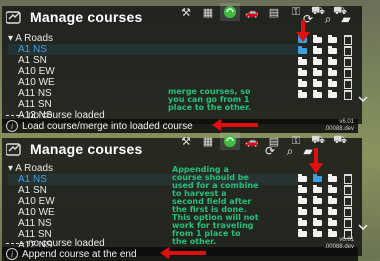  I want to click on list-item: A1 SN, so click(153, 60).